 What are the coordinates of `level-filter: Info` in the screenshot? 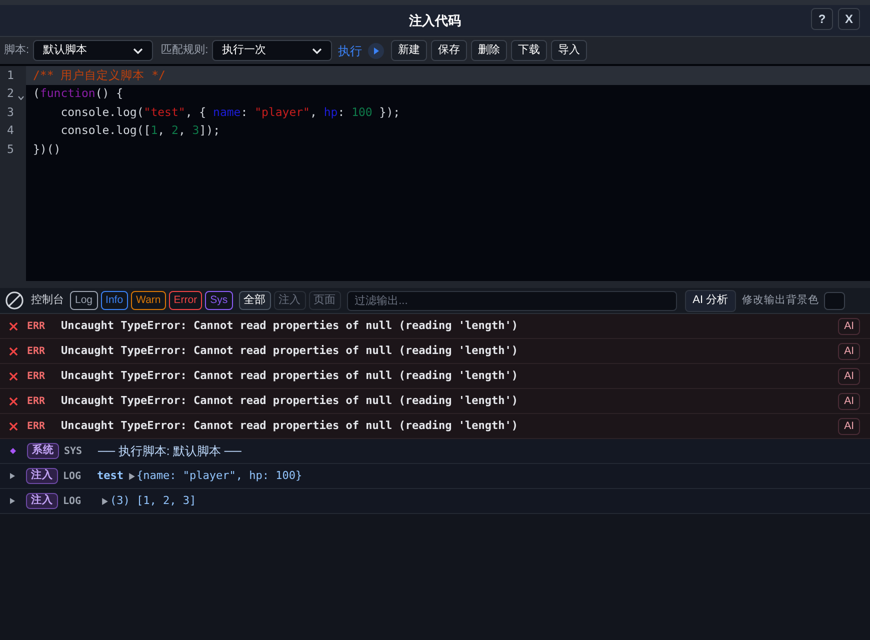 It's located at (114, 300).